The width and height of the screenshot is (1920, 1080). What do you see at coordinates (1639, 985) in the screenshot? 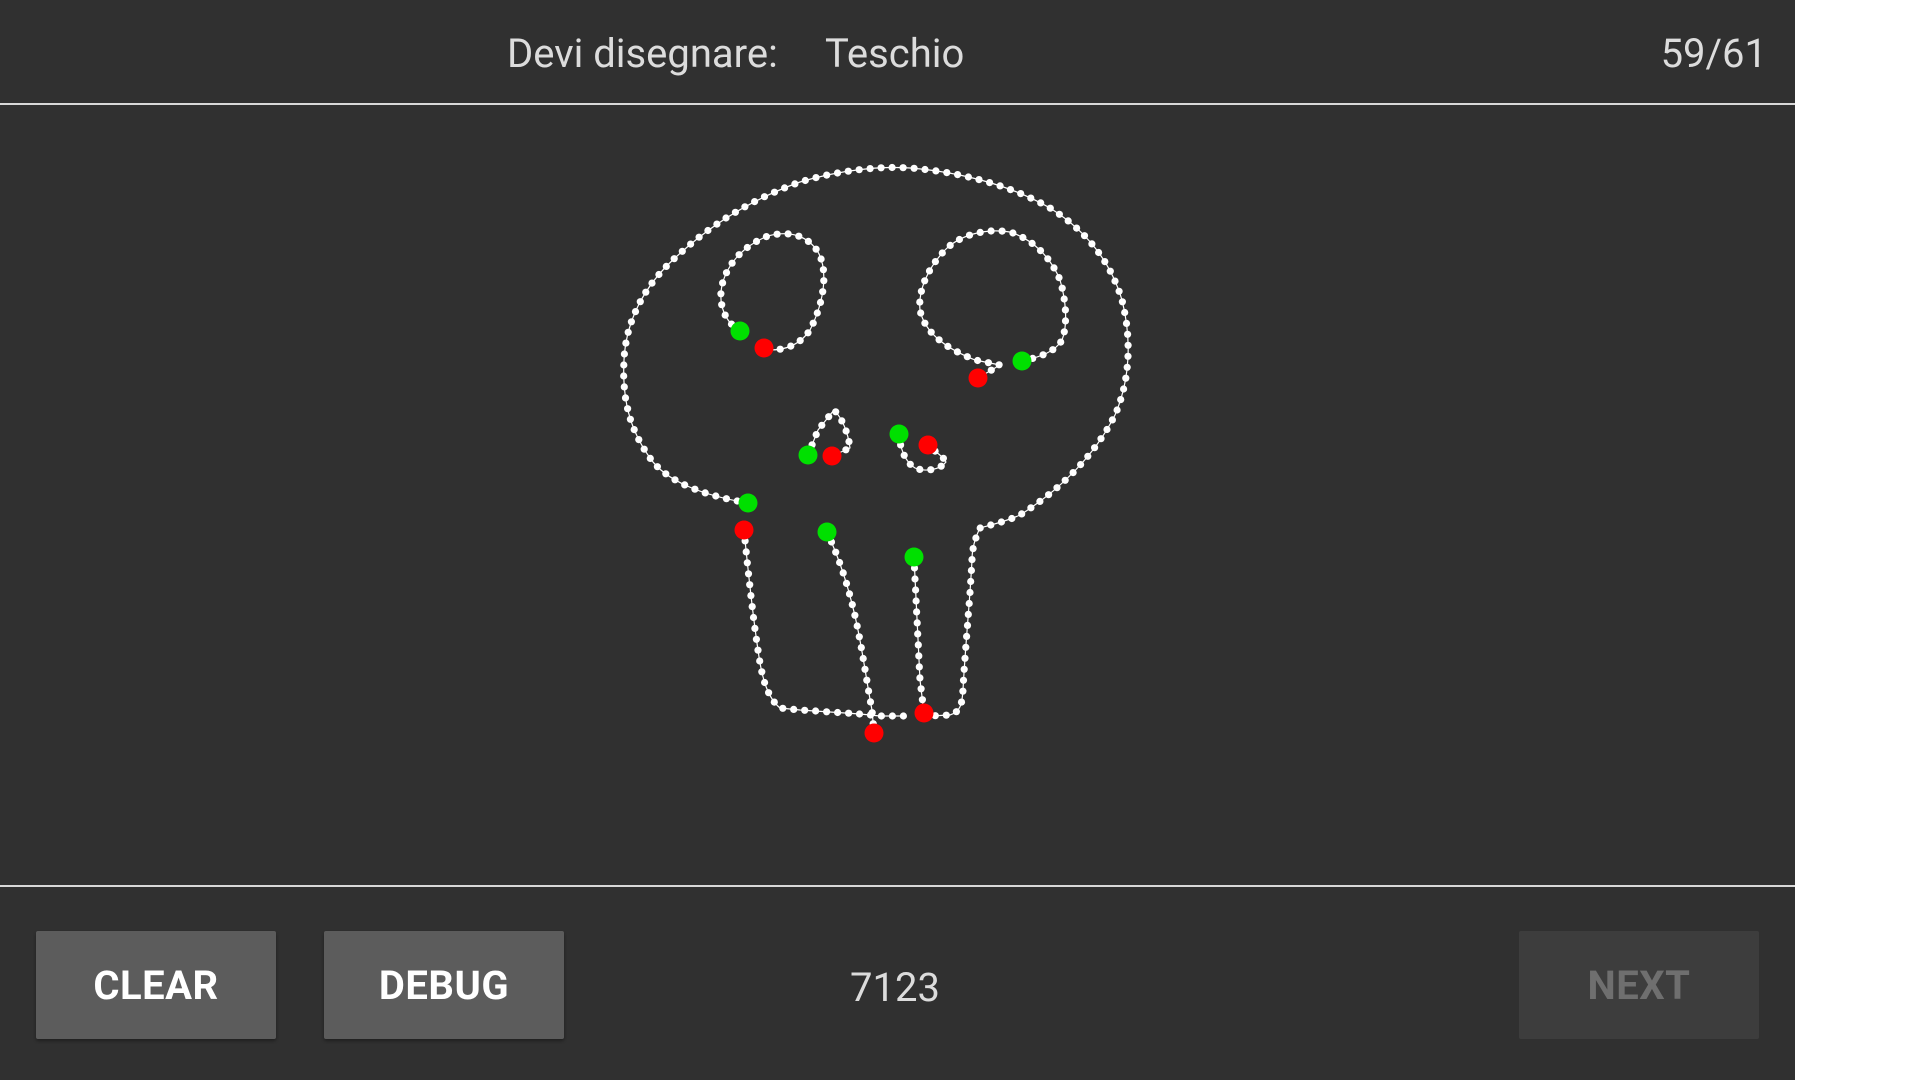
I see `next-button: NEXT` at bounding box center [1639, 985].